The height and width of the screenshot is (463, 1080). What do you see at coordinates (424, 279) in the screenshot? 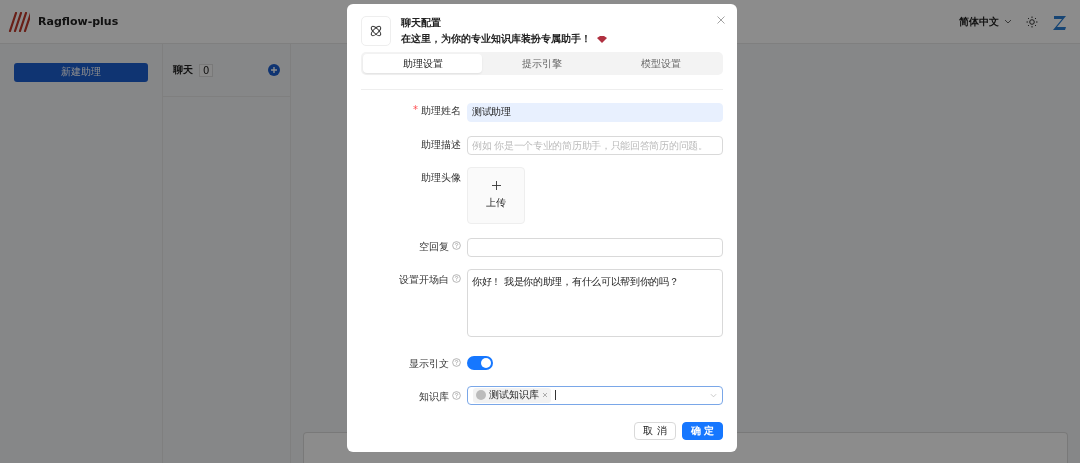
I see `field-label: 设置开场白` at bounding box center [424, 279].